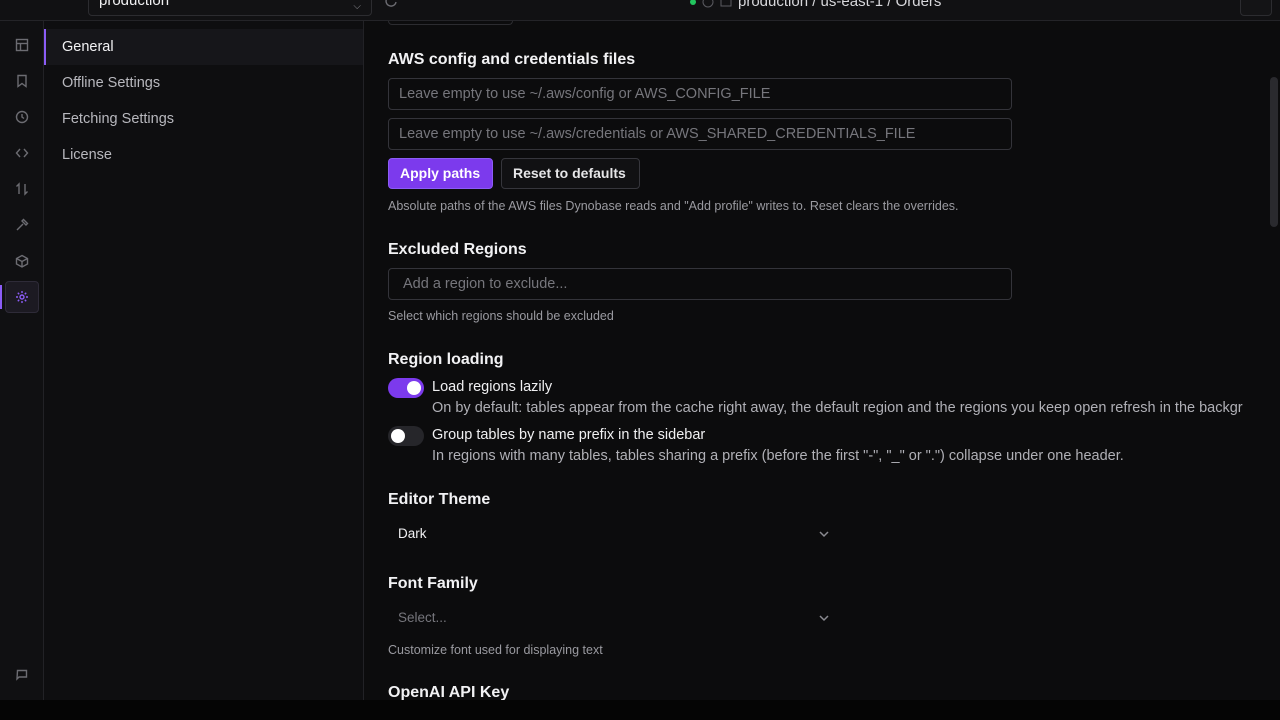  I want to click on excluded-regions-help: Select which regions should be excluded, so click(501, 316).